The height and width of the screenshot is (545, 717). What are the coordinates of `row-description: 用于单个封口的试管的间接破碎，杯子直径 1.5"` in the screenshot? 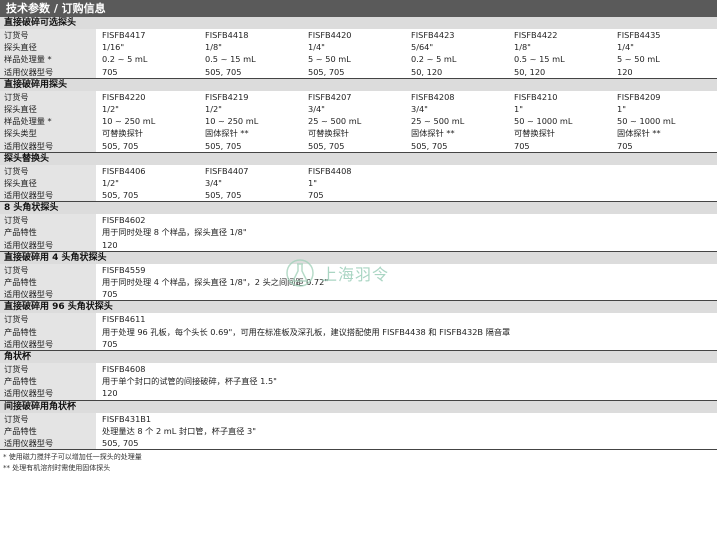 It's located at (189, 381).